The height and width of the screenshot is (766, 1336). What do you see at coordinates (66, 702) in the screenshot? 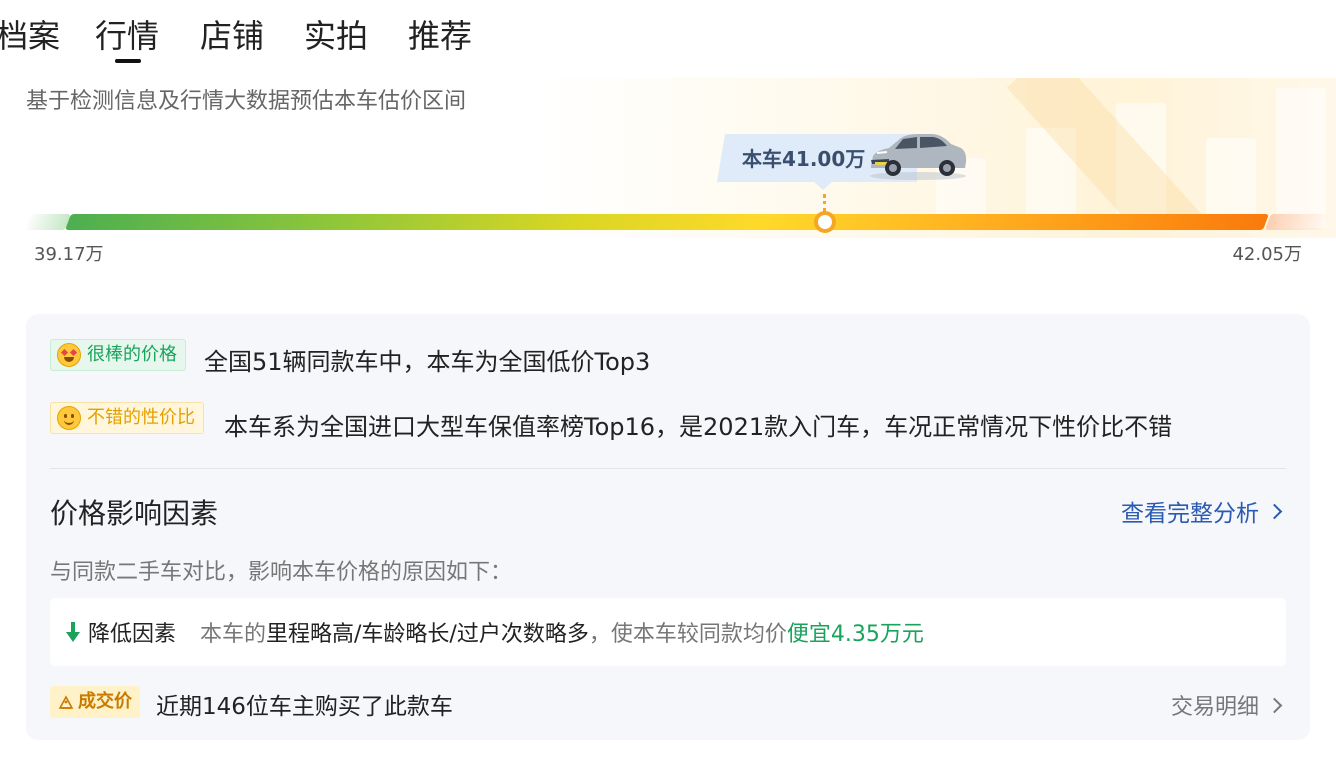
I see `price-tag-icon` at bounding box center [66, 702].